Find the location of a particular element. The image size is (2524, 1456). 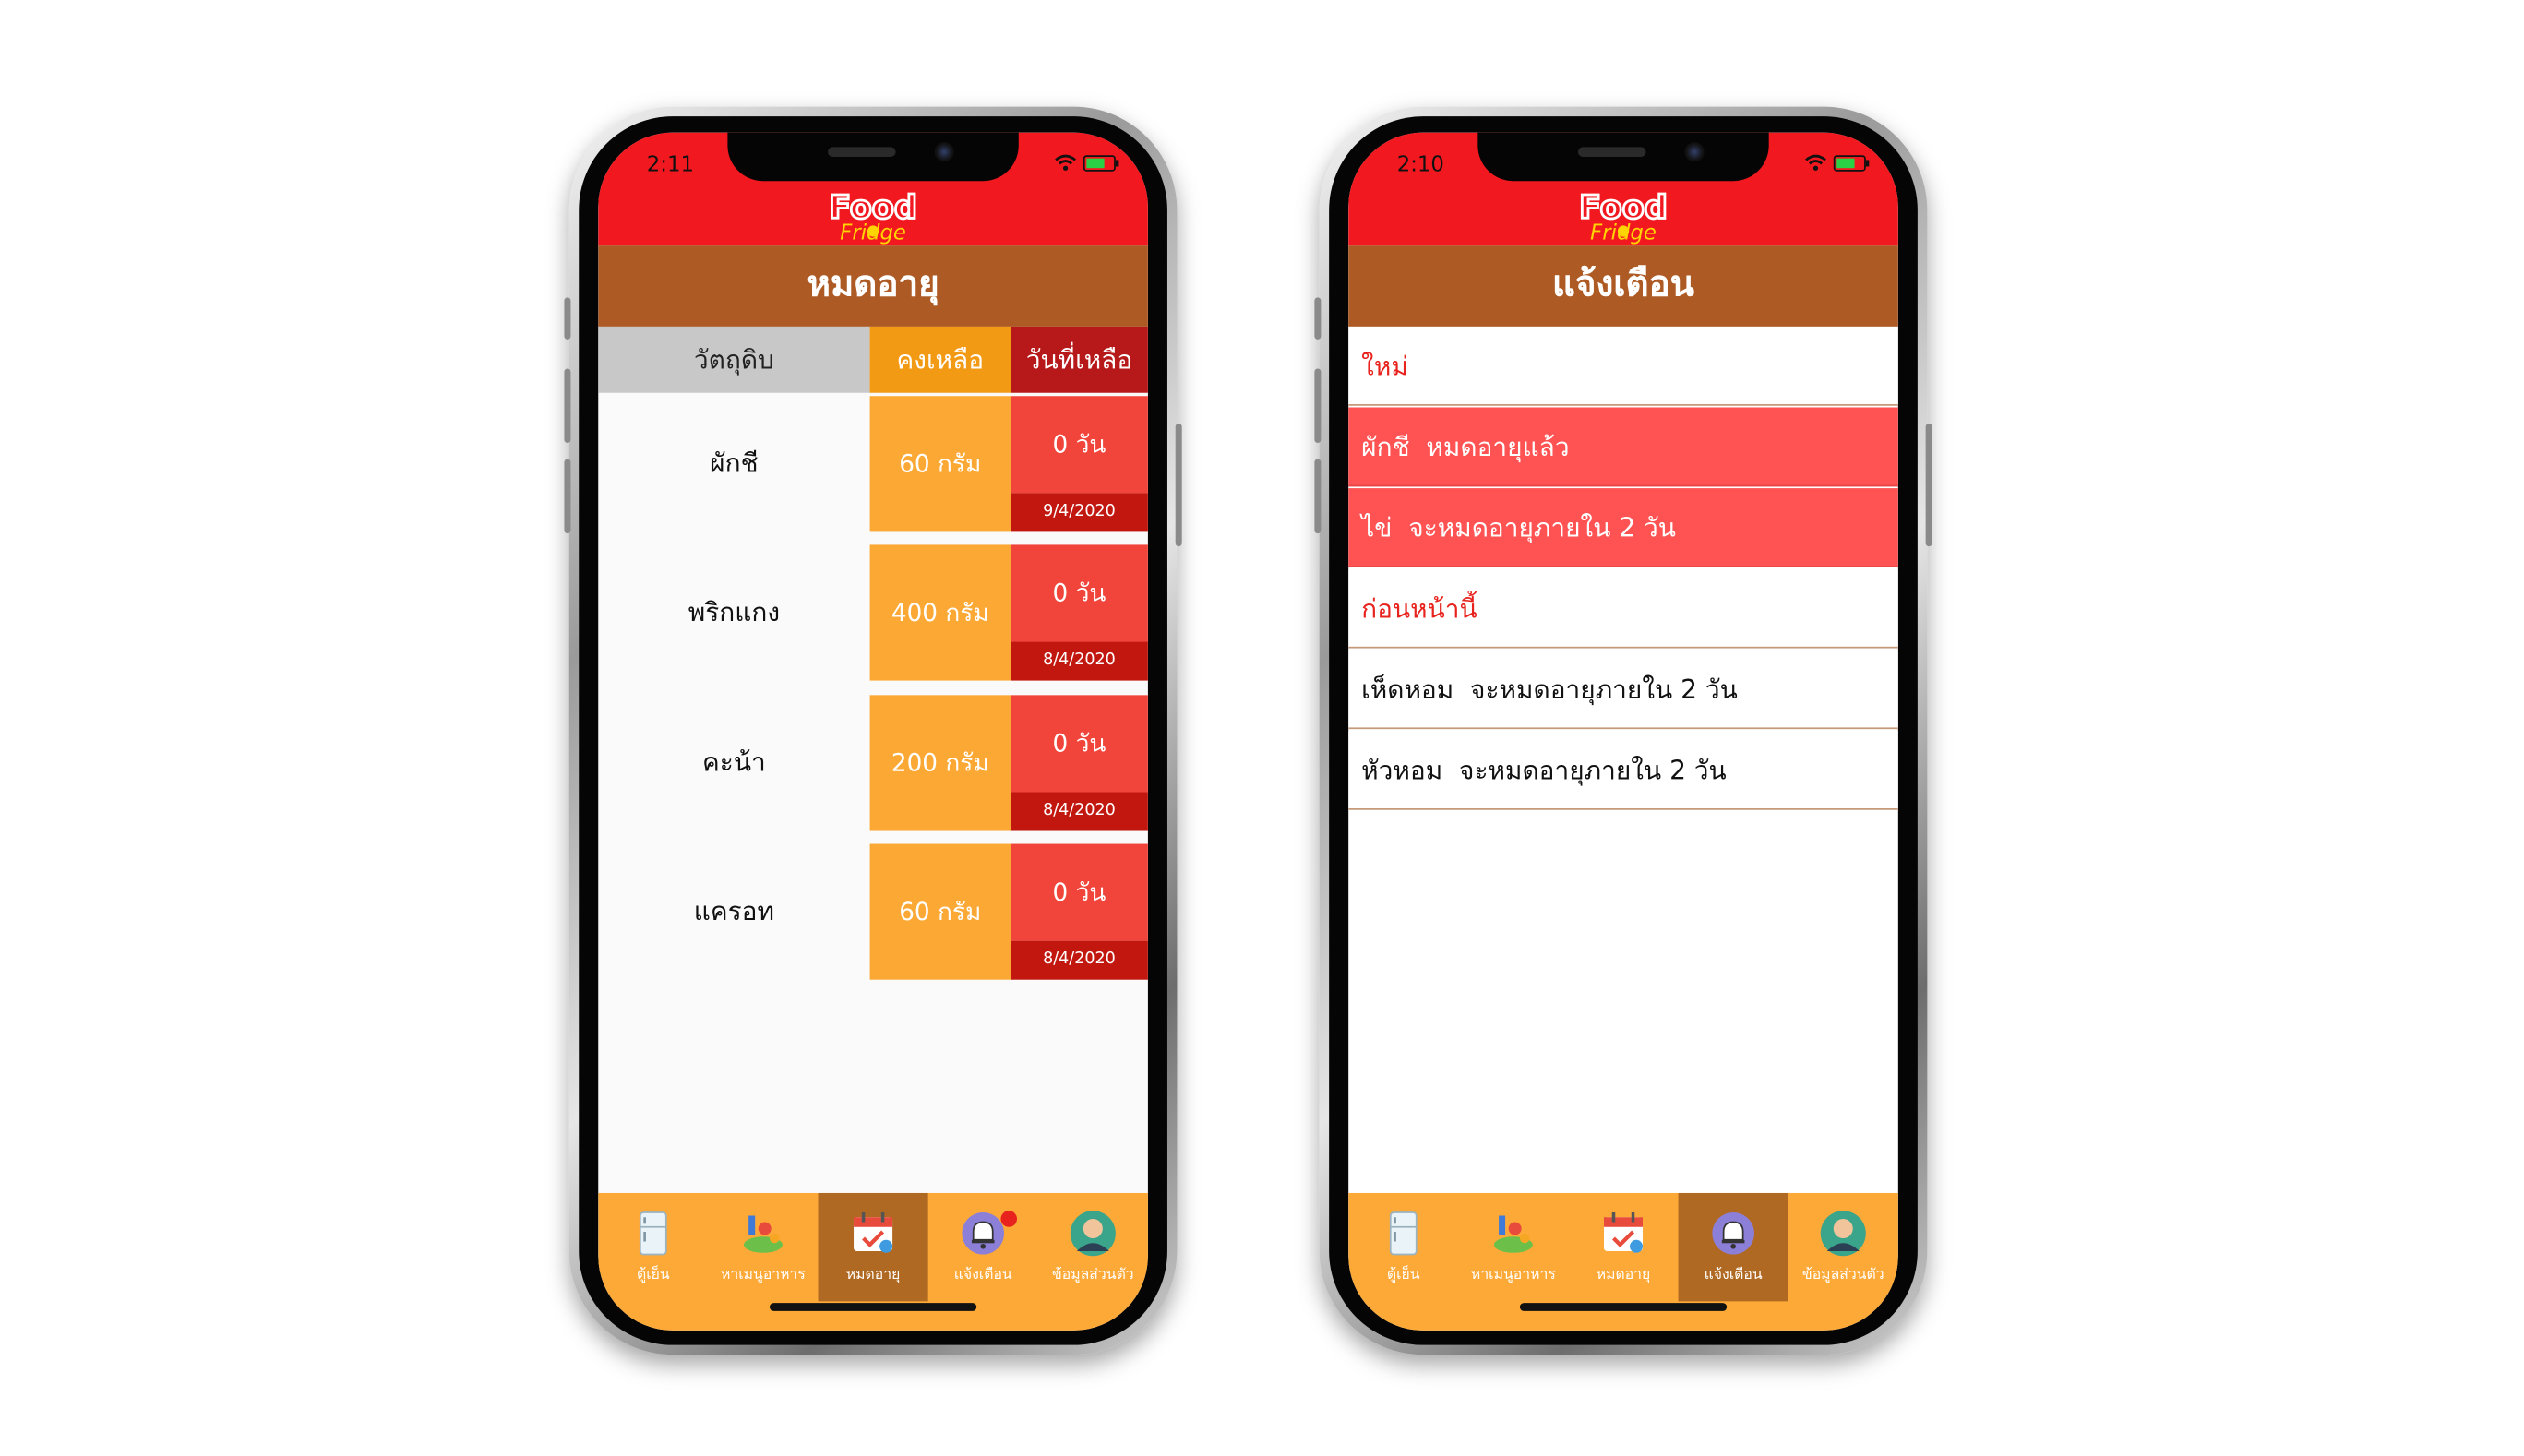

status-time: 2:10 is located at coordinates (1420, 165).